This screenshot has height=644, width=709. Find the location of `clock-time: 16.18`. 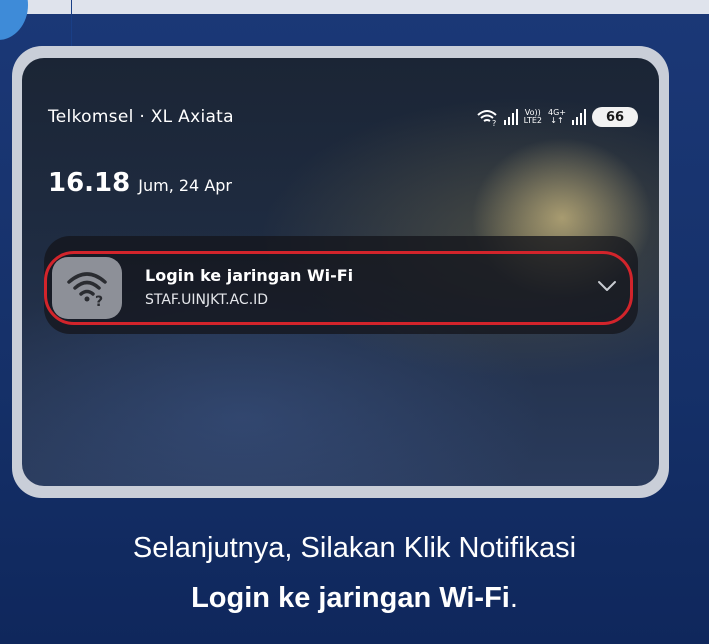

clock-time: 16.18 is located at coordinates (89, 183).